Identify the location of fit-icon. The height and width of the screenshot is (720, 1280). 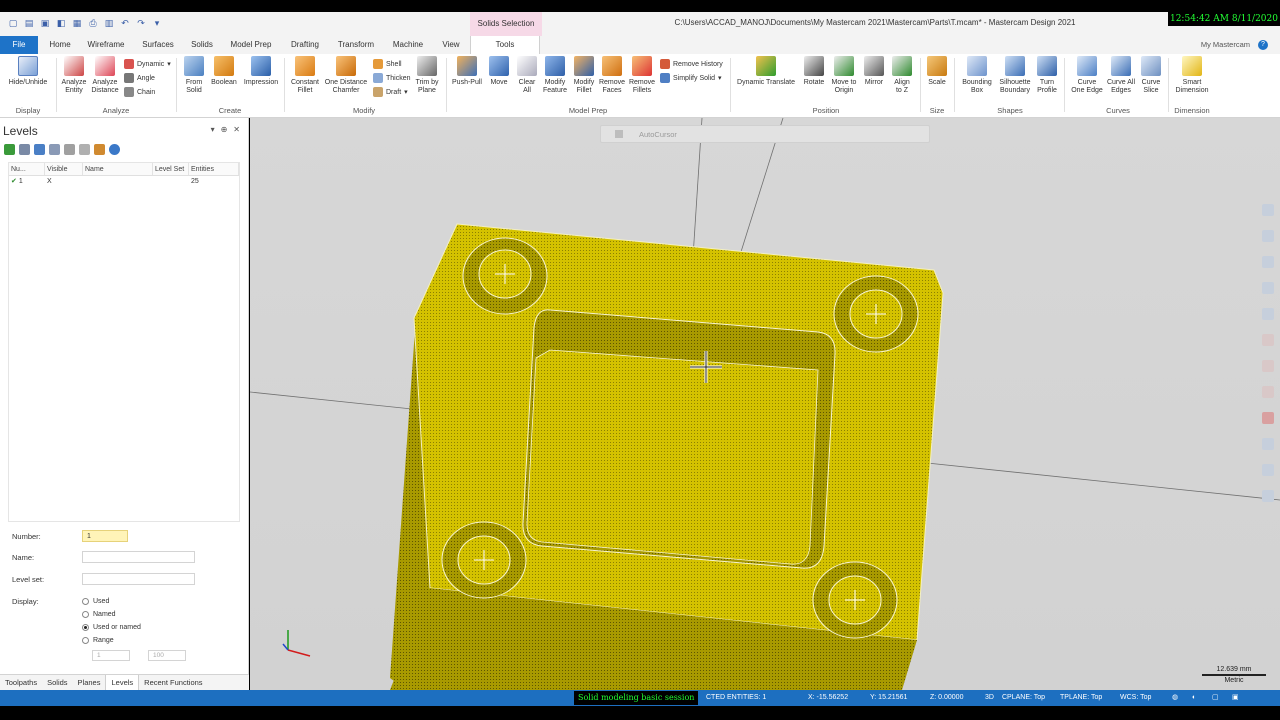
(1268, 236).